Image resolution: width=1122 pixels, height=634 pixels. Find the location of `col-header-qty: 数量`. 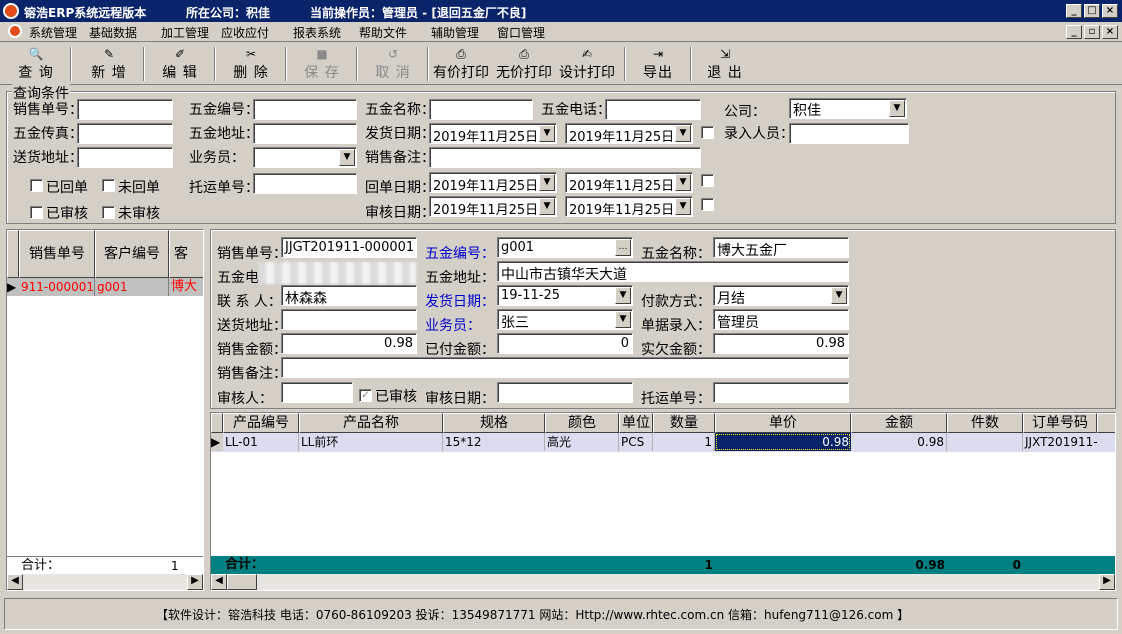

col-header-qty: 数量 is located at coordinates (684, 423).